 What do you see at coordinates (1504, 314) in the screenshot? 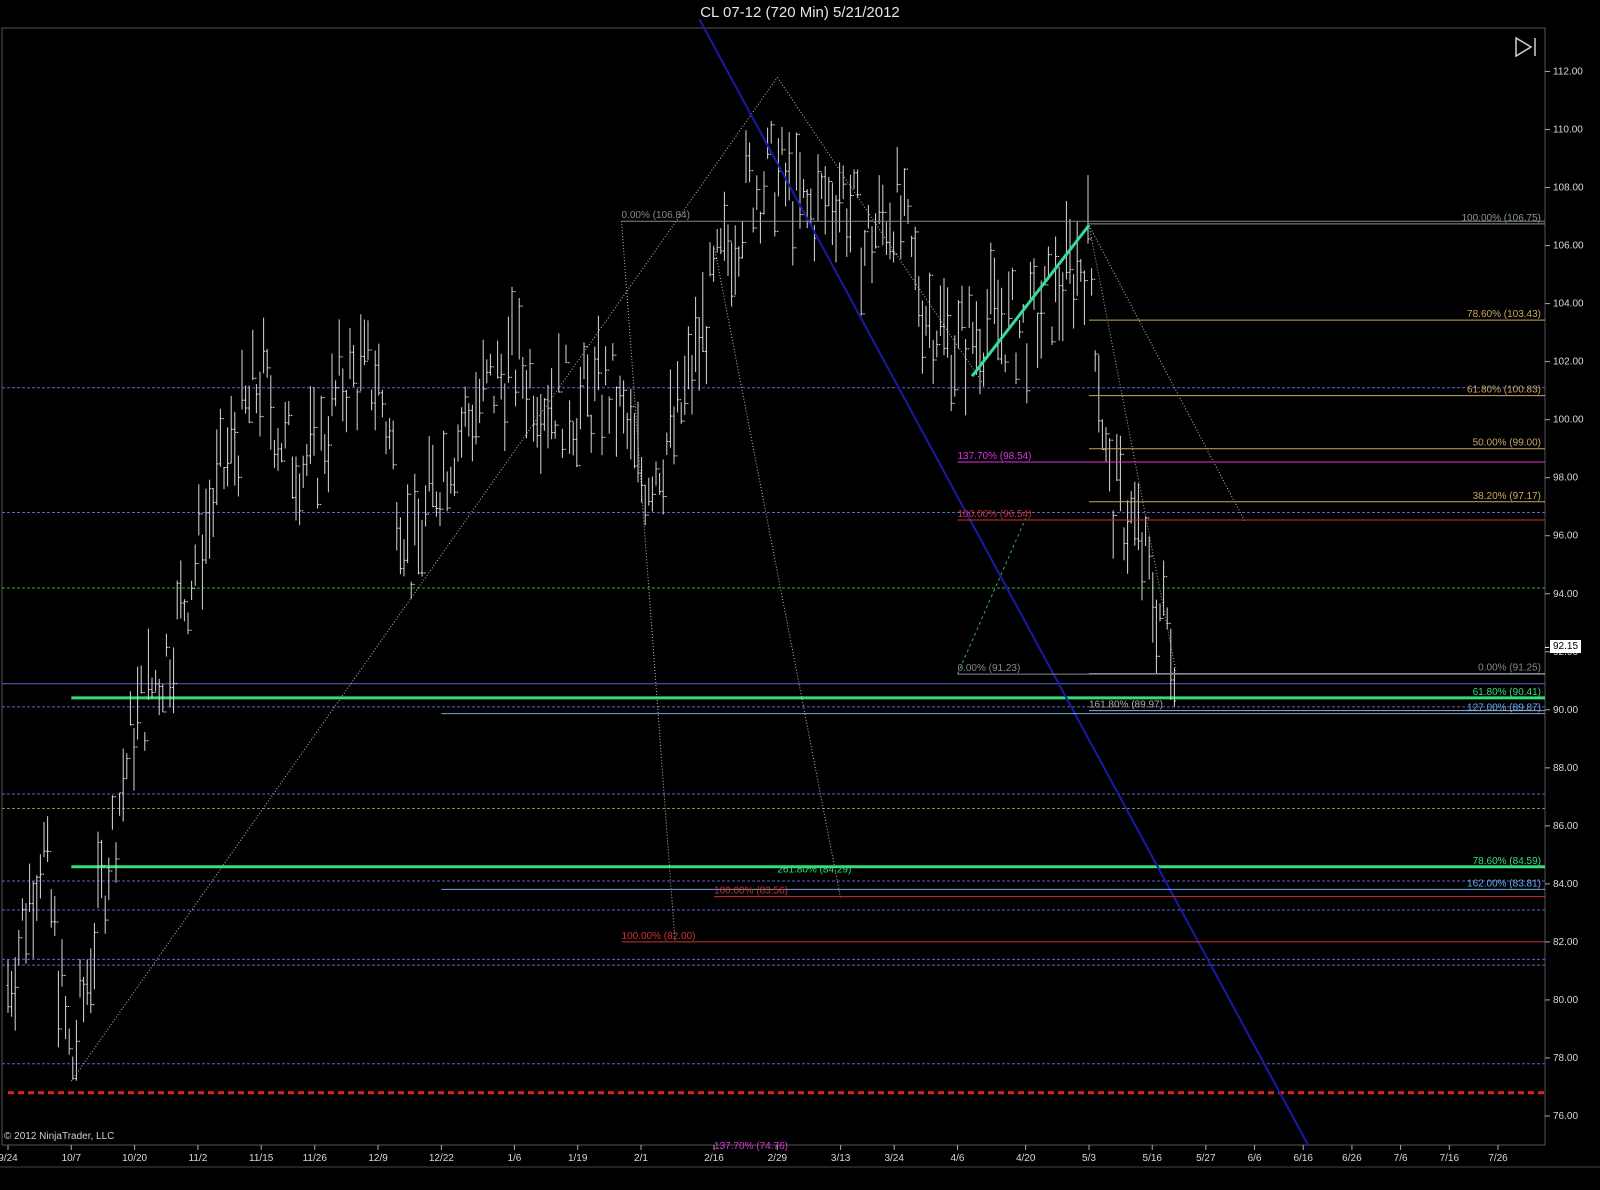
I see `fib-label: 78.60% (103.43)` at bounding box center [1504, 314].